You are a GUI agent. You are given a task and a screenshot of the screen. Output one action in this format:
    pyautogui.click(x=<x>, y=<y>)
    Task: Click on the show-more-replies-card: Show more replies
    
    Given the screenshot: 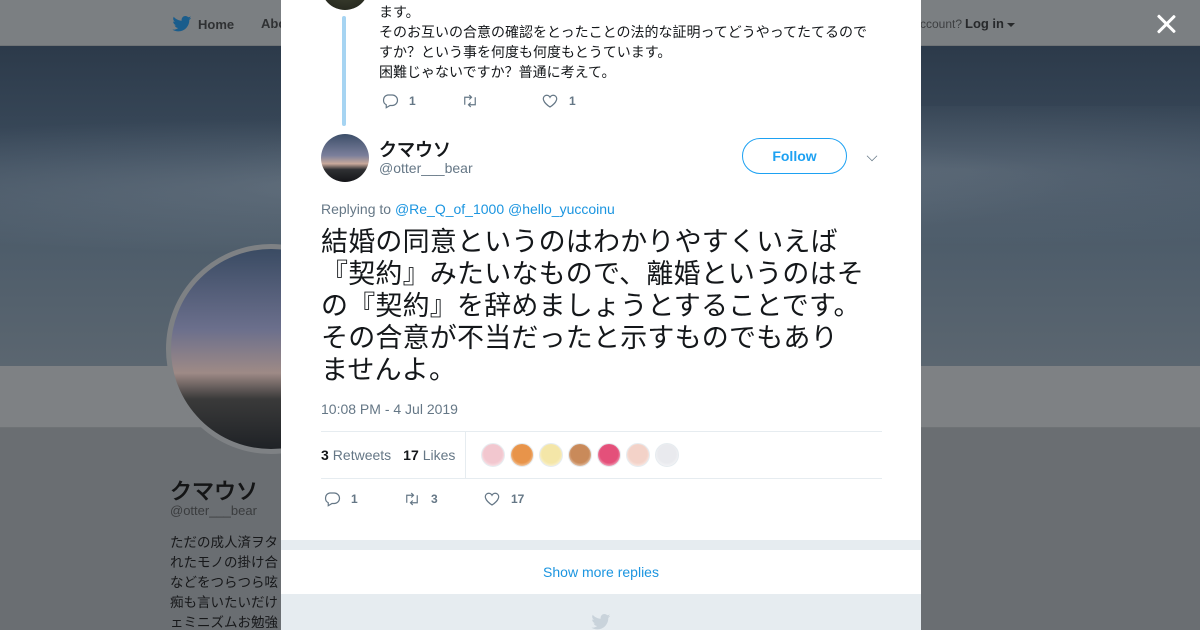 What is the action you would take?
    pyautogui.click(x=601, y=572)
    